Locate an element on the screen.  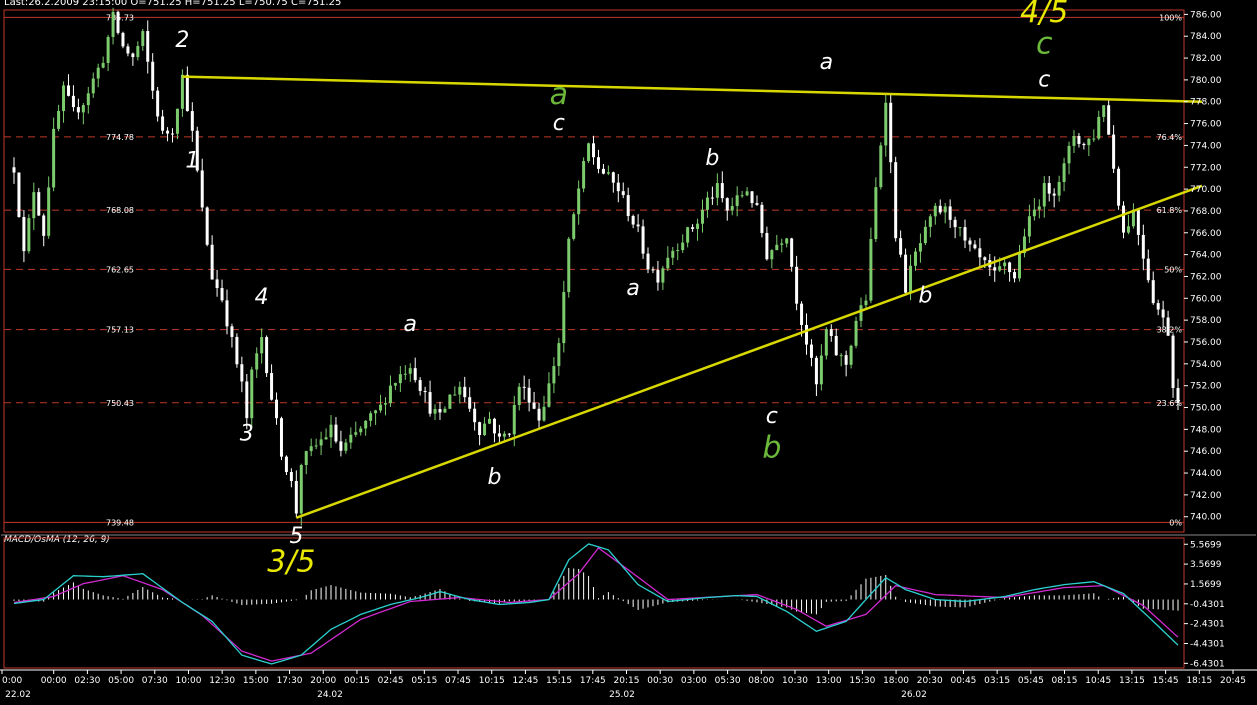
x-tick-label: 00:15 is located at coordinates (357, 681).